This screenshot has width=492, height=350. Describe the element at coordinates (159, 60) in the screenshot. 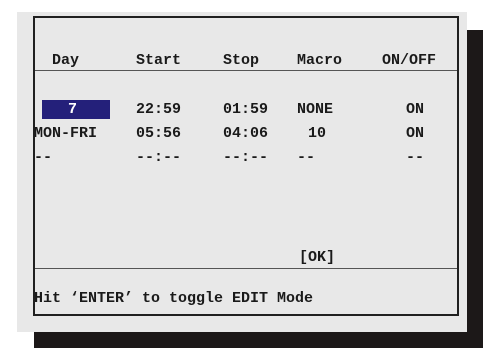

I see `column-header-start: Start` at that location.